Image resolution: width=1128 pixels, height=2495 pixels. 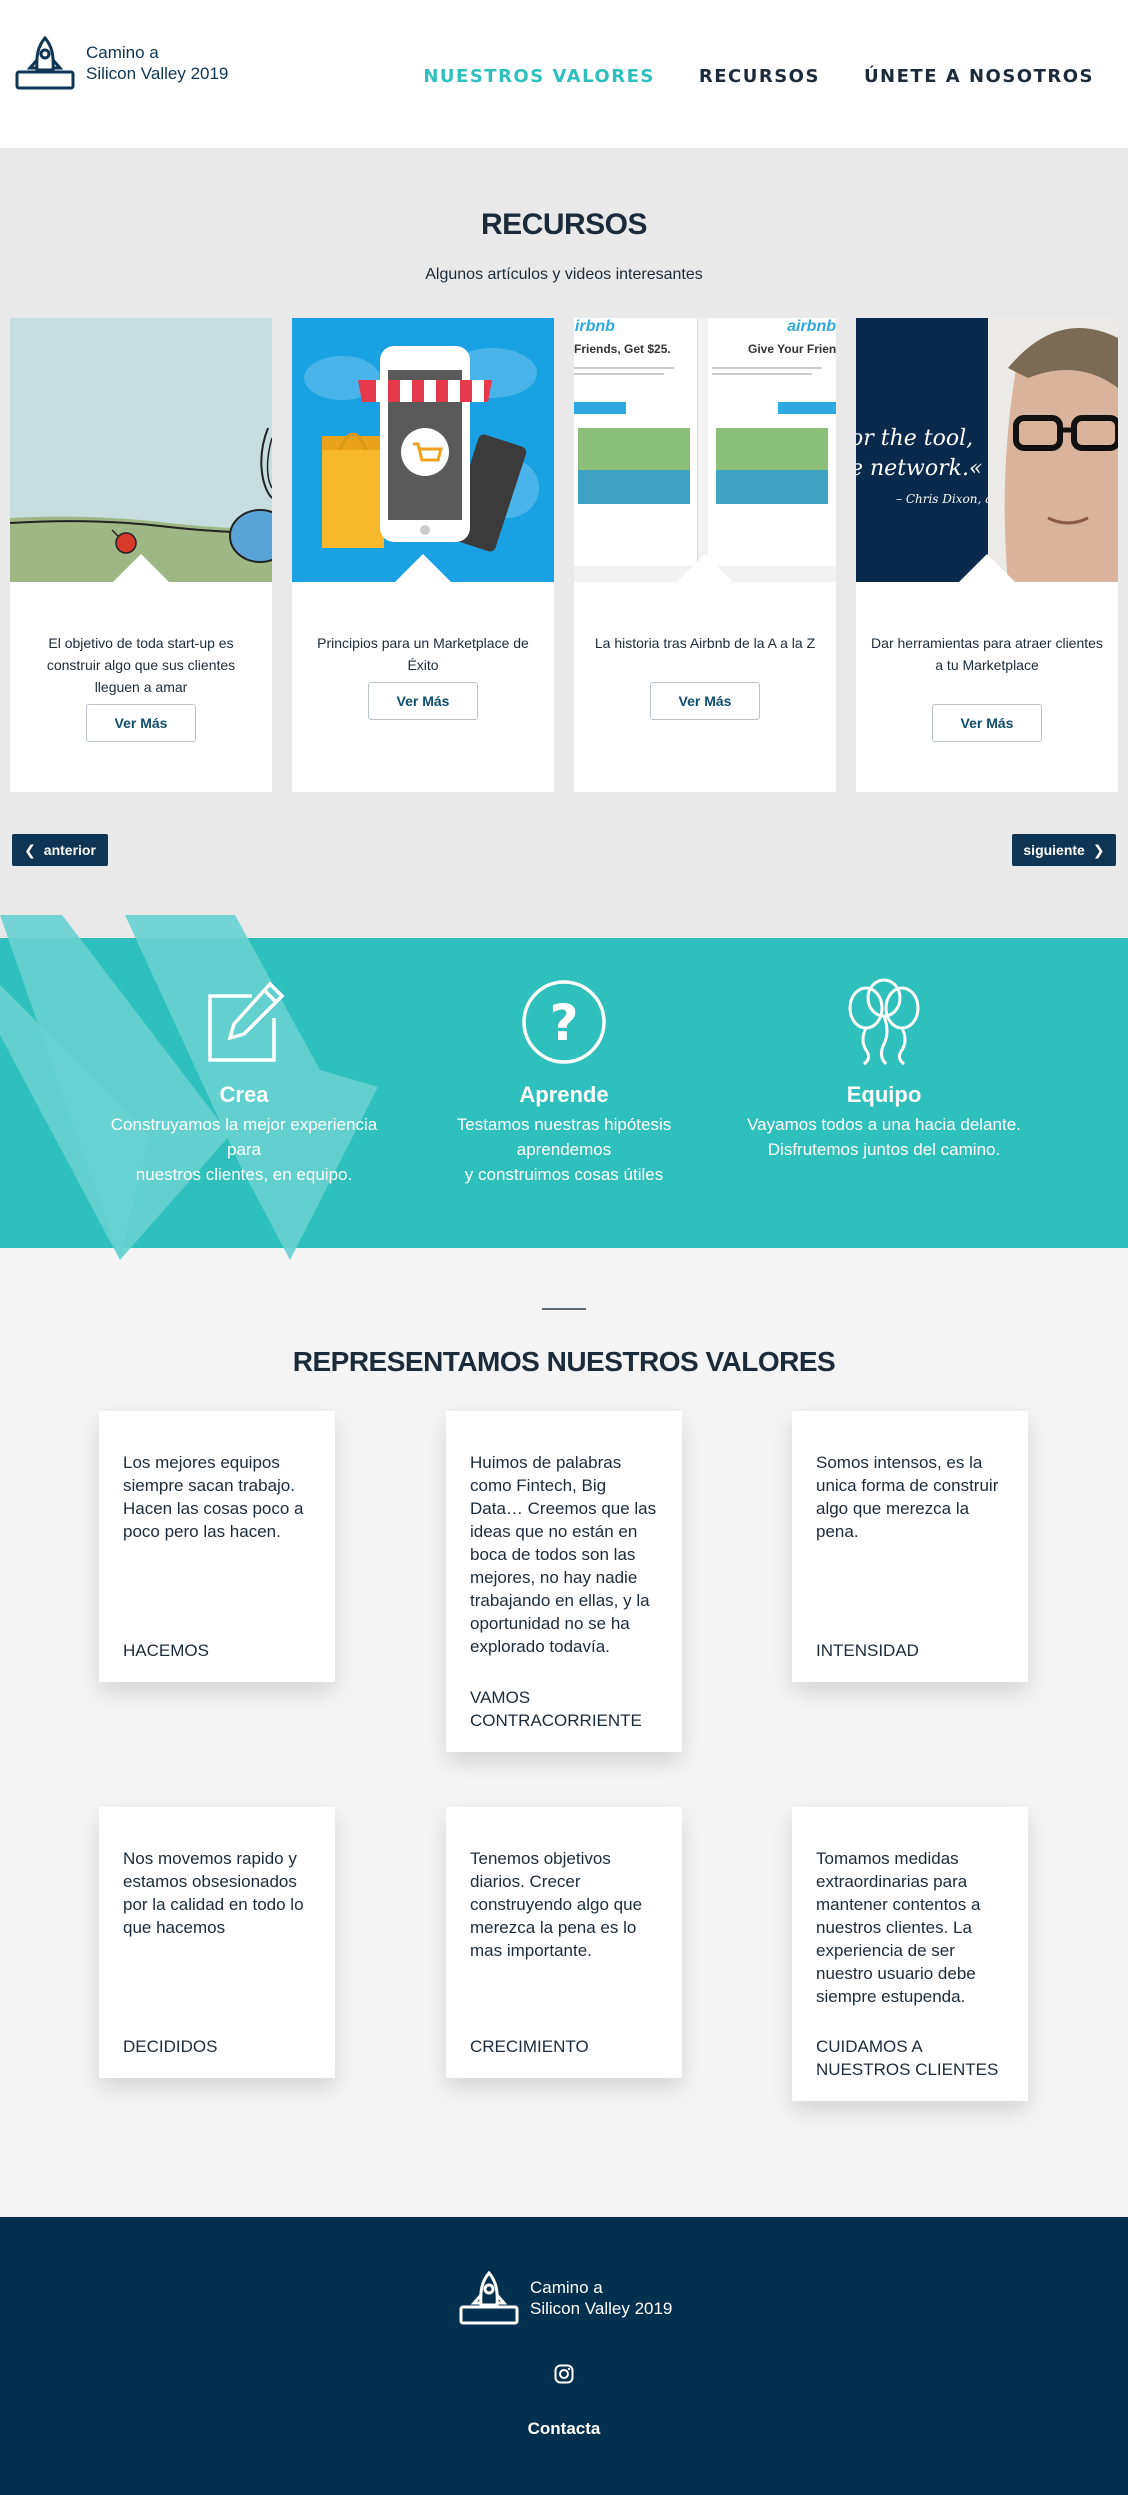 I want to click on next-label: siguiente, so click(x=1054, y=850).